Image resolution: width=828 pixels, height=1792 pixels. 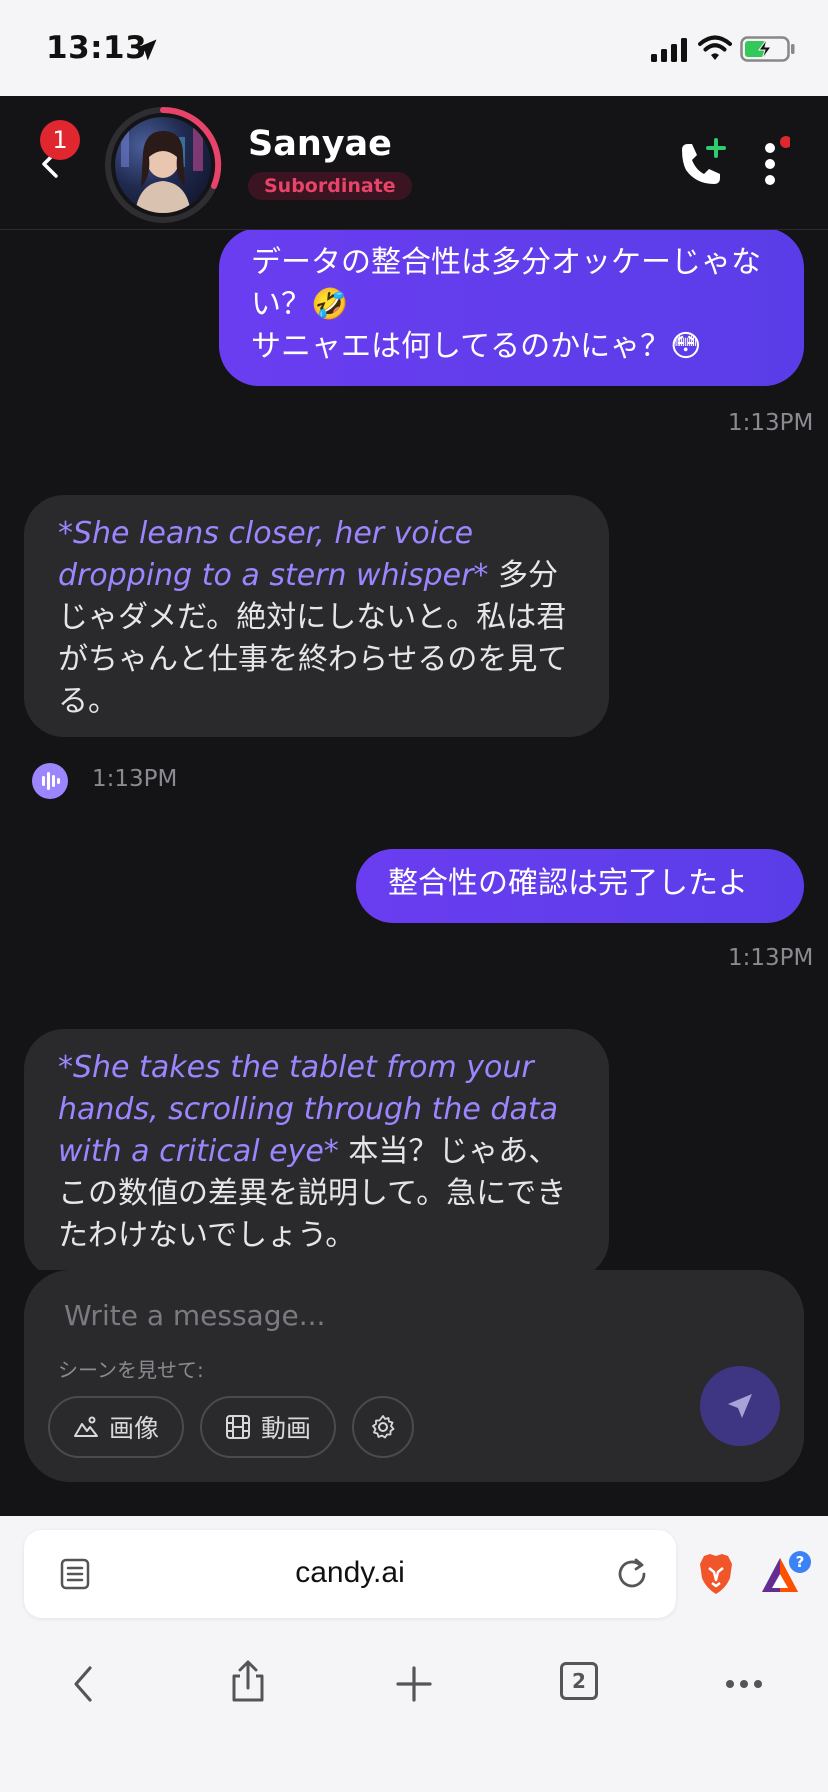 What do you see at coordinates (715, 47) in the screenshot?
I see `wifi-icon` at bounding box center [715, 47].